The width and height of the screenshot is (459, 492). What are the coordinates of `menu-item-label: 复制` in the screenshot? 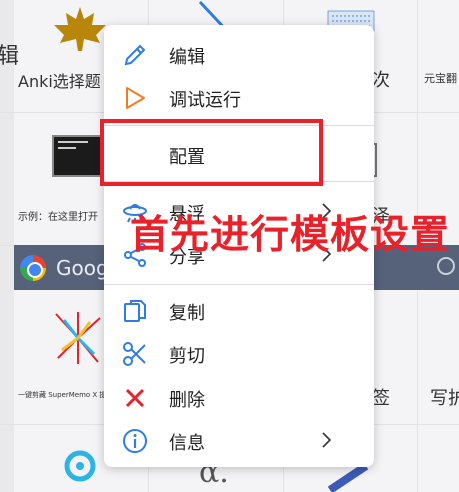 It's located at (187, 313).